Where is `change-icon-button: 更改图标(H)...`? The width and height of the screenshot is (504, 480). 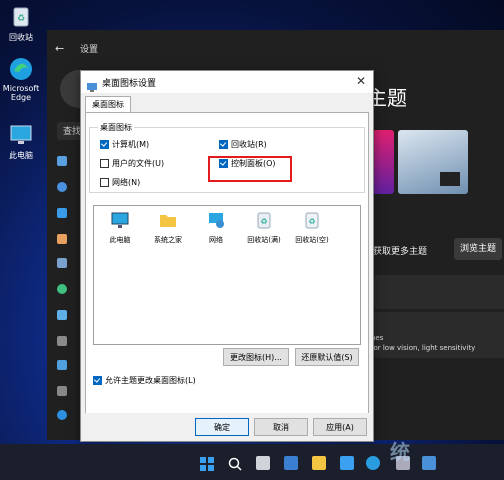 change-icon-button: 更改图标(H)... is located at coordinates (256, 357).